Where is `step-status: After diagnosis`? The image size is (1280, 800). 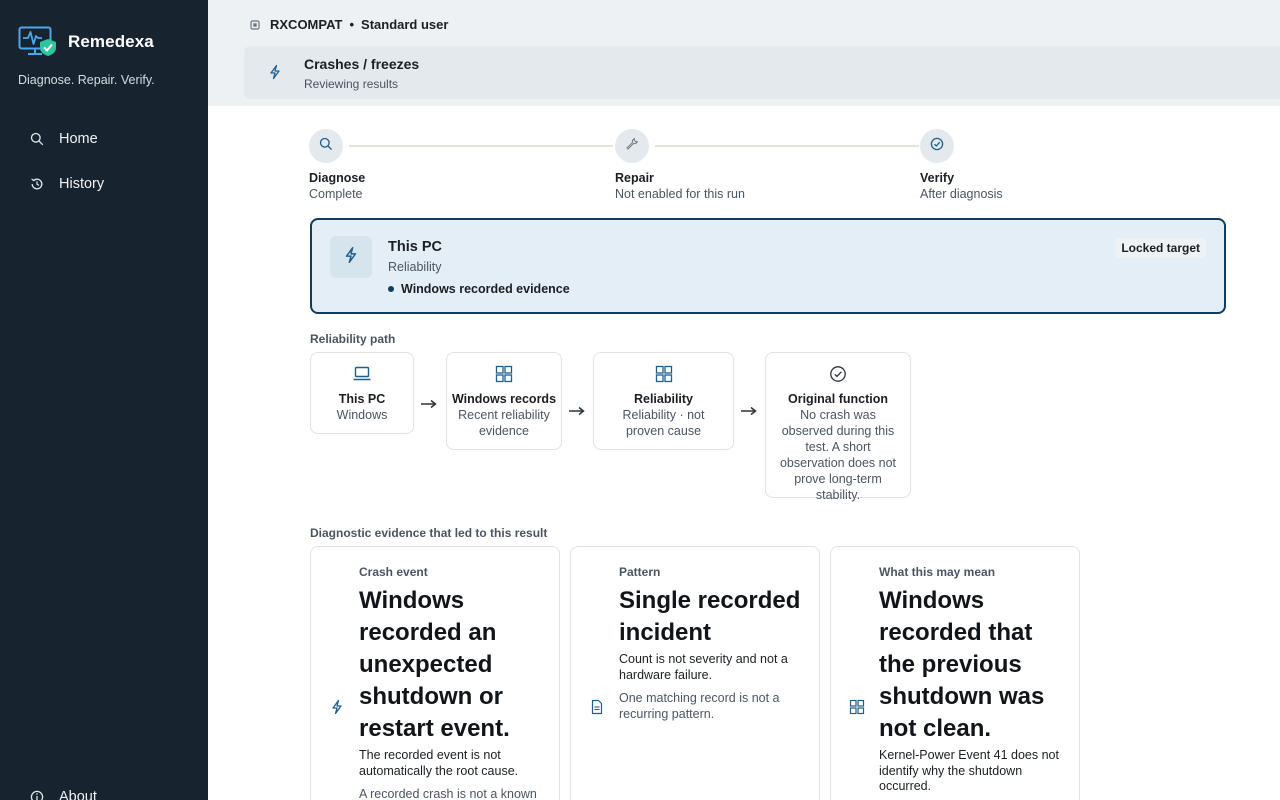
step-status: After diagnosis is located at coordinates (961, 194).